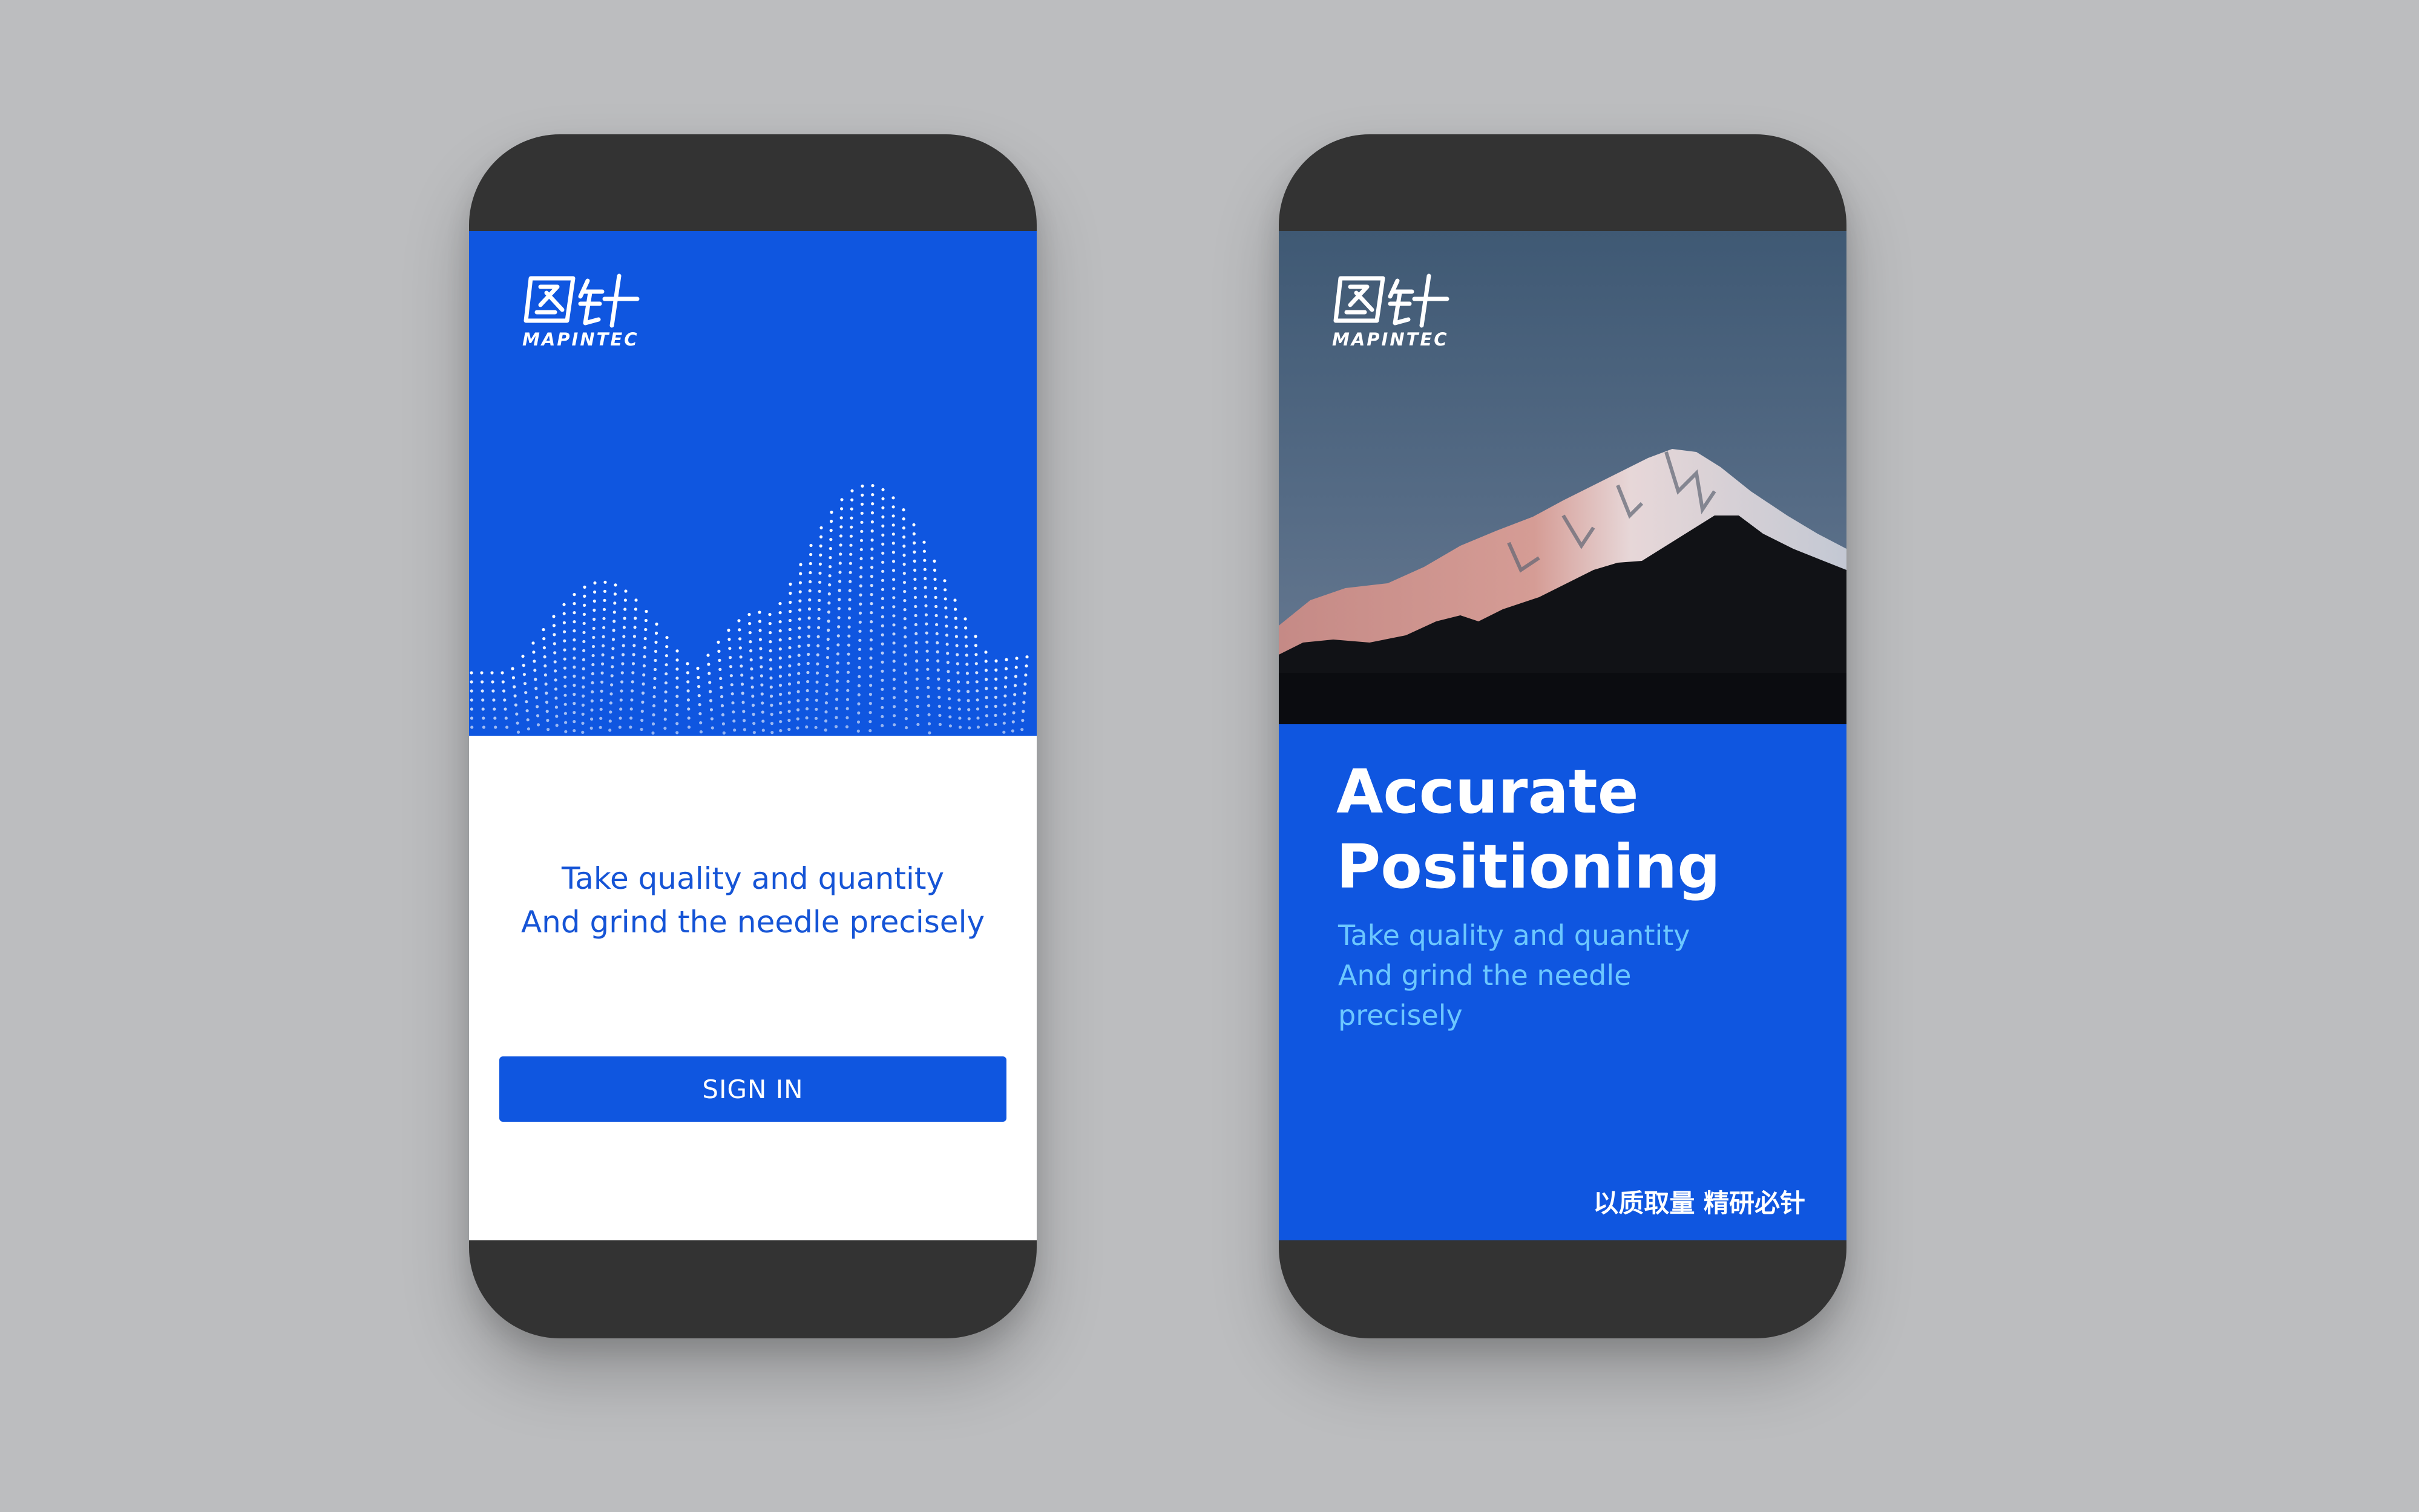 The height and width of the screenshot is (1512, 2419). I want to click on headline-line-1: Accurate, so click(1487, 791).